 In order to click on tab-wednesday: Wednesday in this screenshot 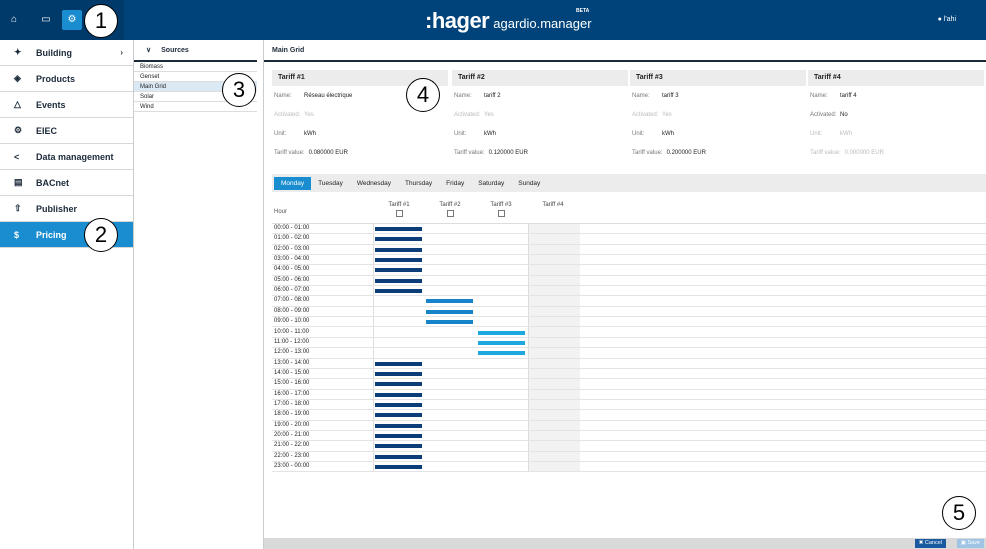, I will do `click(374, 183)`.